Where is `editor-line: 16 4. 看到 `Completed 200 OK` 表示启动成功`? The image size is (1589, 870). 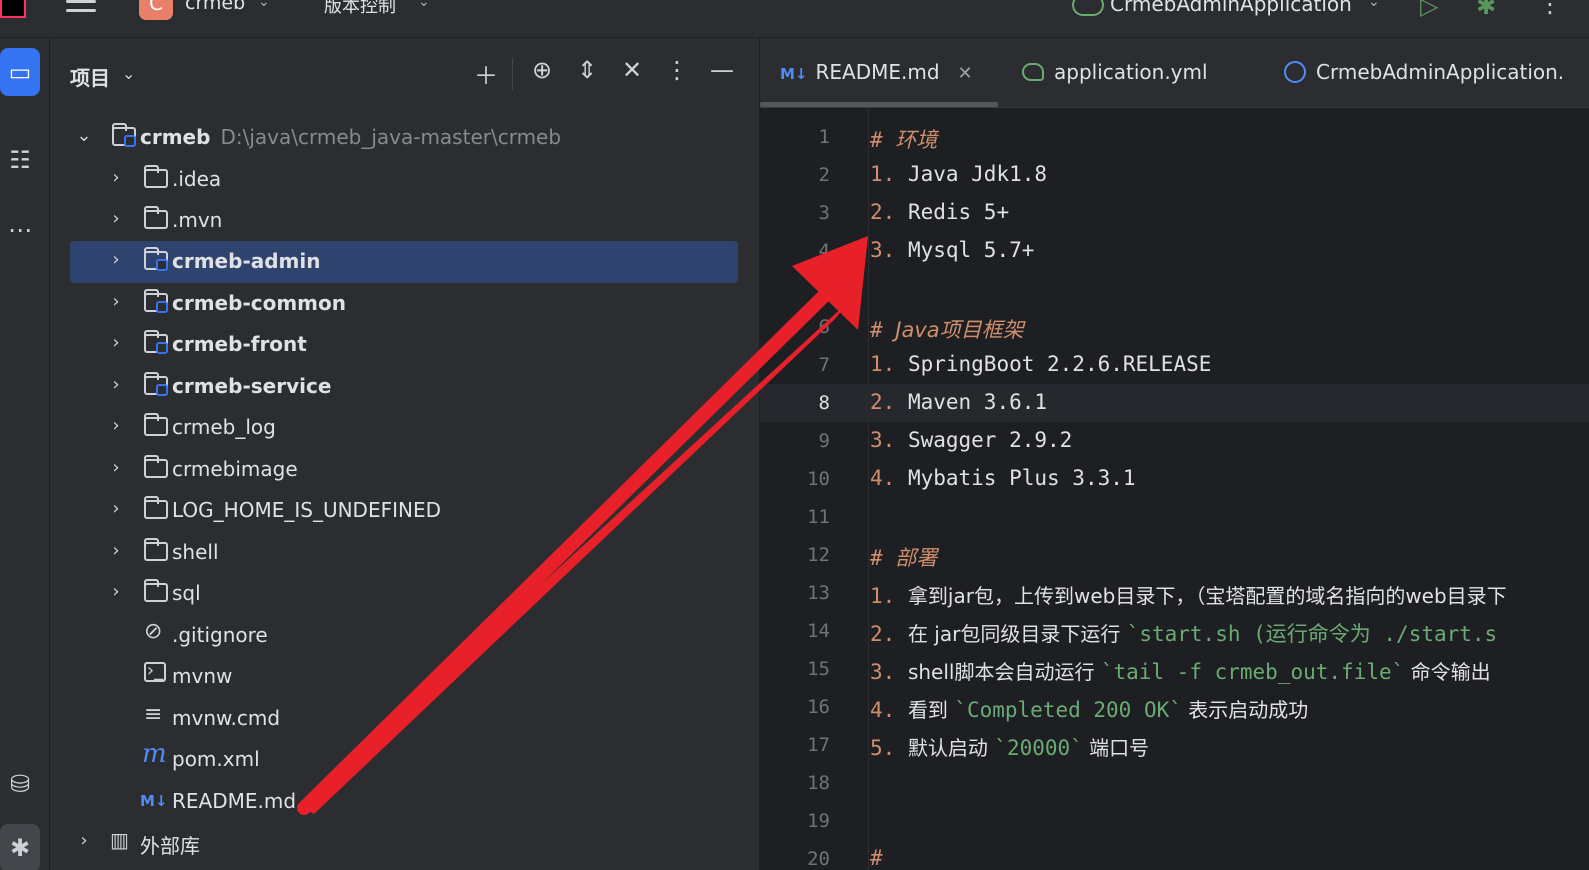 editor-line: 16 4. 看到 `Completed 200 OK` 表示启动成功 is located at coordinates (1174, 707).